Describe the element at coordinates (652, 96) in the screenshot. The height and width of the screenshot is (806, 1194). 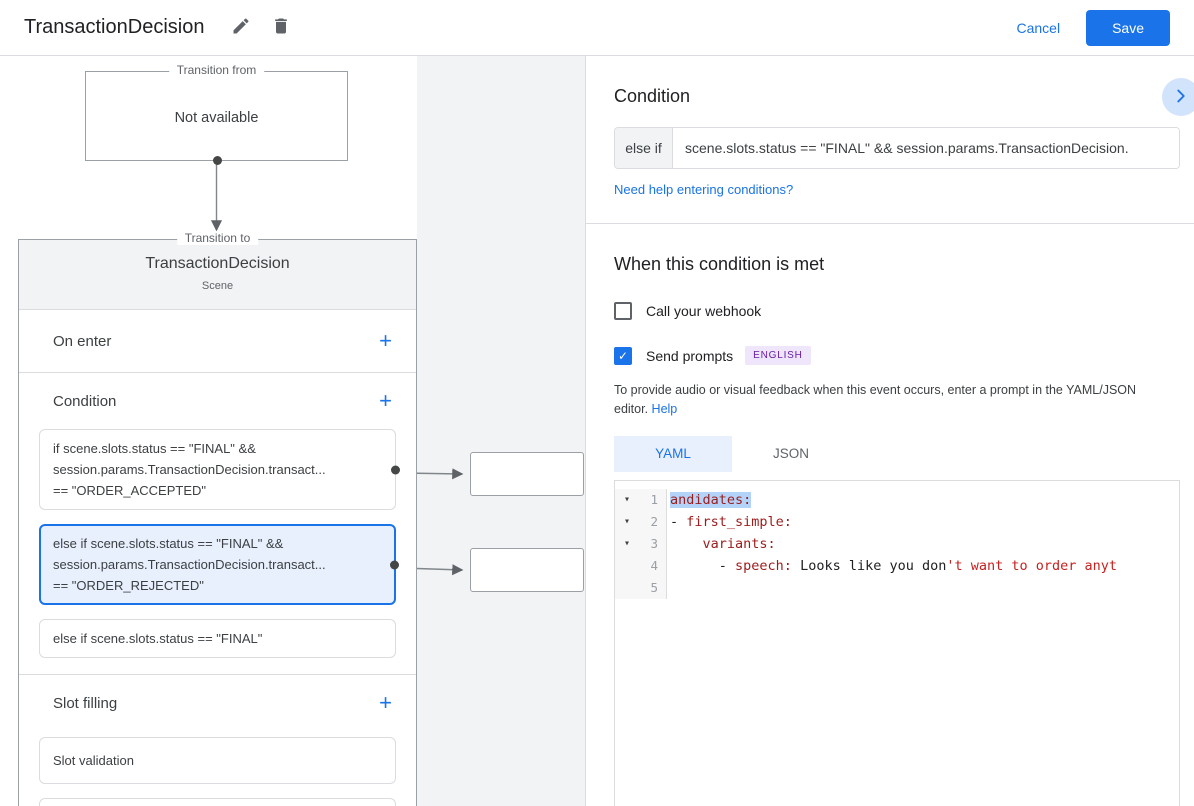
I see `panel-title: Condition` at that location.